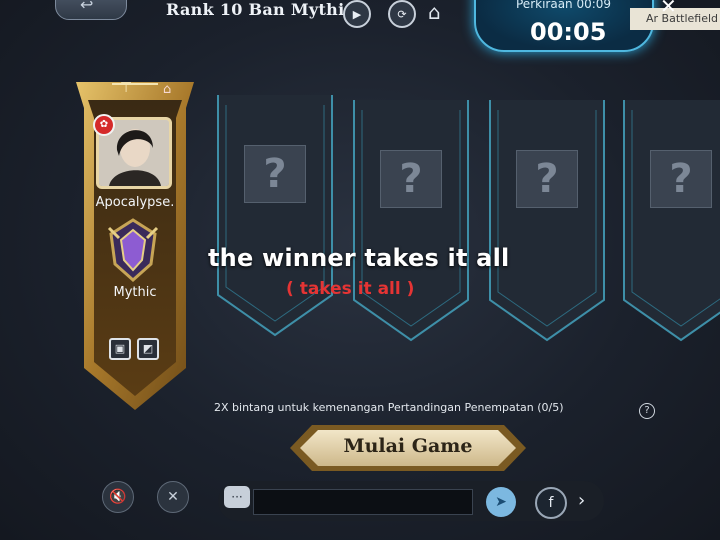 This screenshot has height=540, width=720. I want to click on back-button: ↩, so click(91, 10).